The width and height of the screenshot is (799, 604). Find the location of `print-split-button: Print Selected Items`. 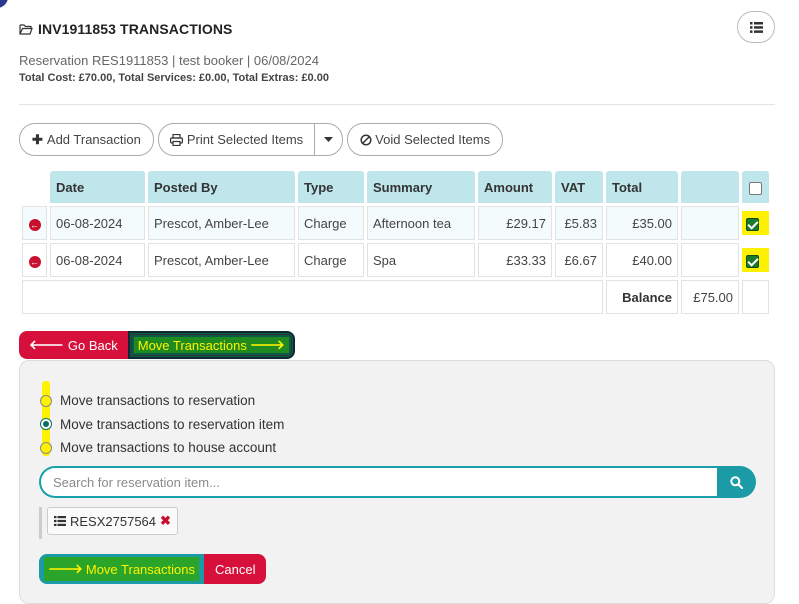

print-split-button: Print Selected Items is located at coordinates (250, 139).